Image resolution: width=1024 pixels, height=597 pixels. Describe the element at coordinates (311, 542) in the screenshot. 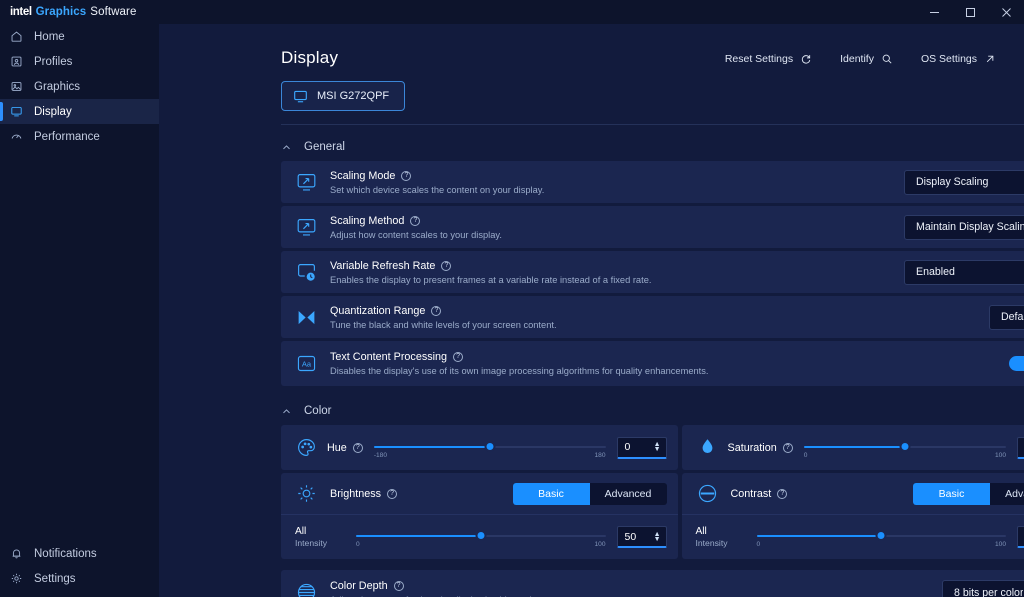

I see `brightness-channel-sub: Intensity` at that location.